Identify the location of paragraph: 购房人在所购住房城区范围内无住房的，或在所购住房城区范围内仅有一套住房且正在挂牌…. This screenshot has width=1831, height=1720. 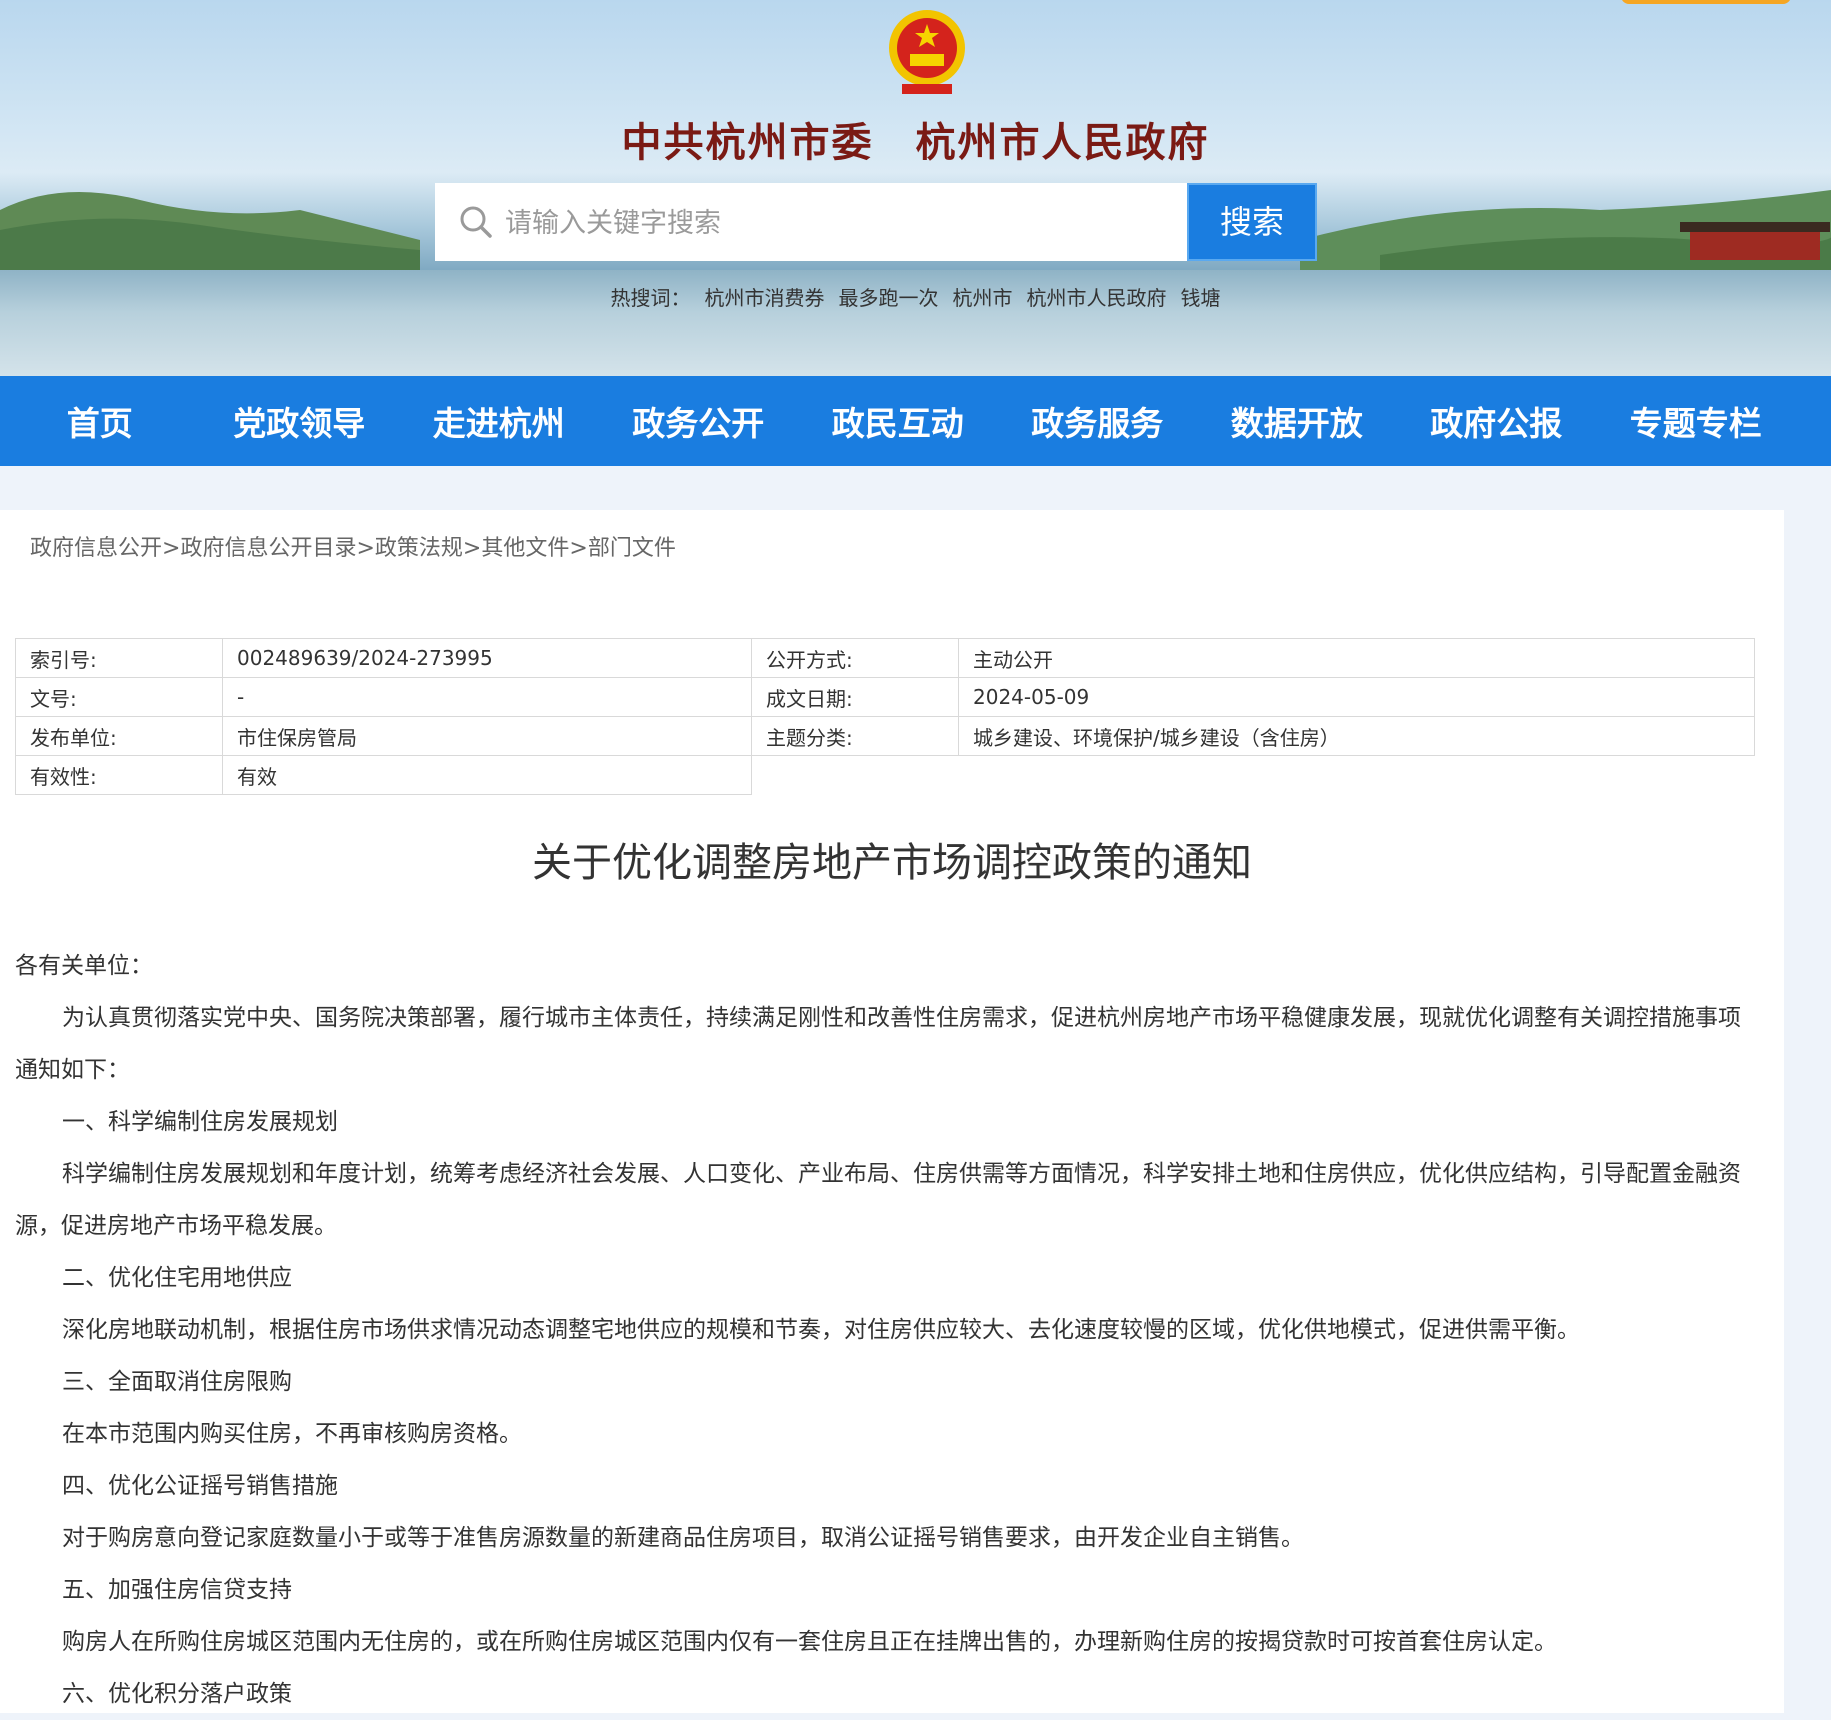
(809, 1642).